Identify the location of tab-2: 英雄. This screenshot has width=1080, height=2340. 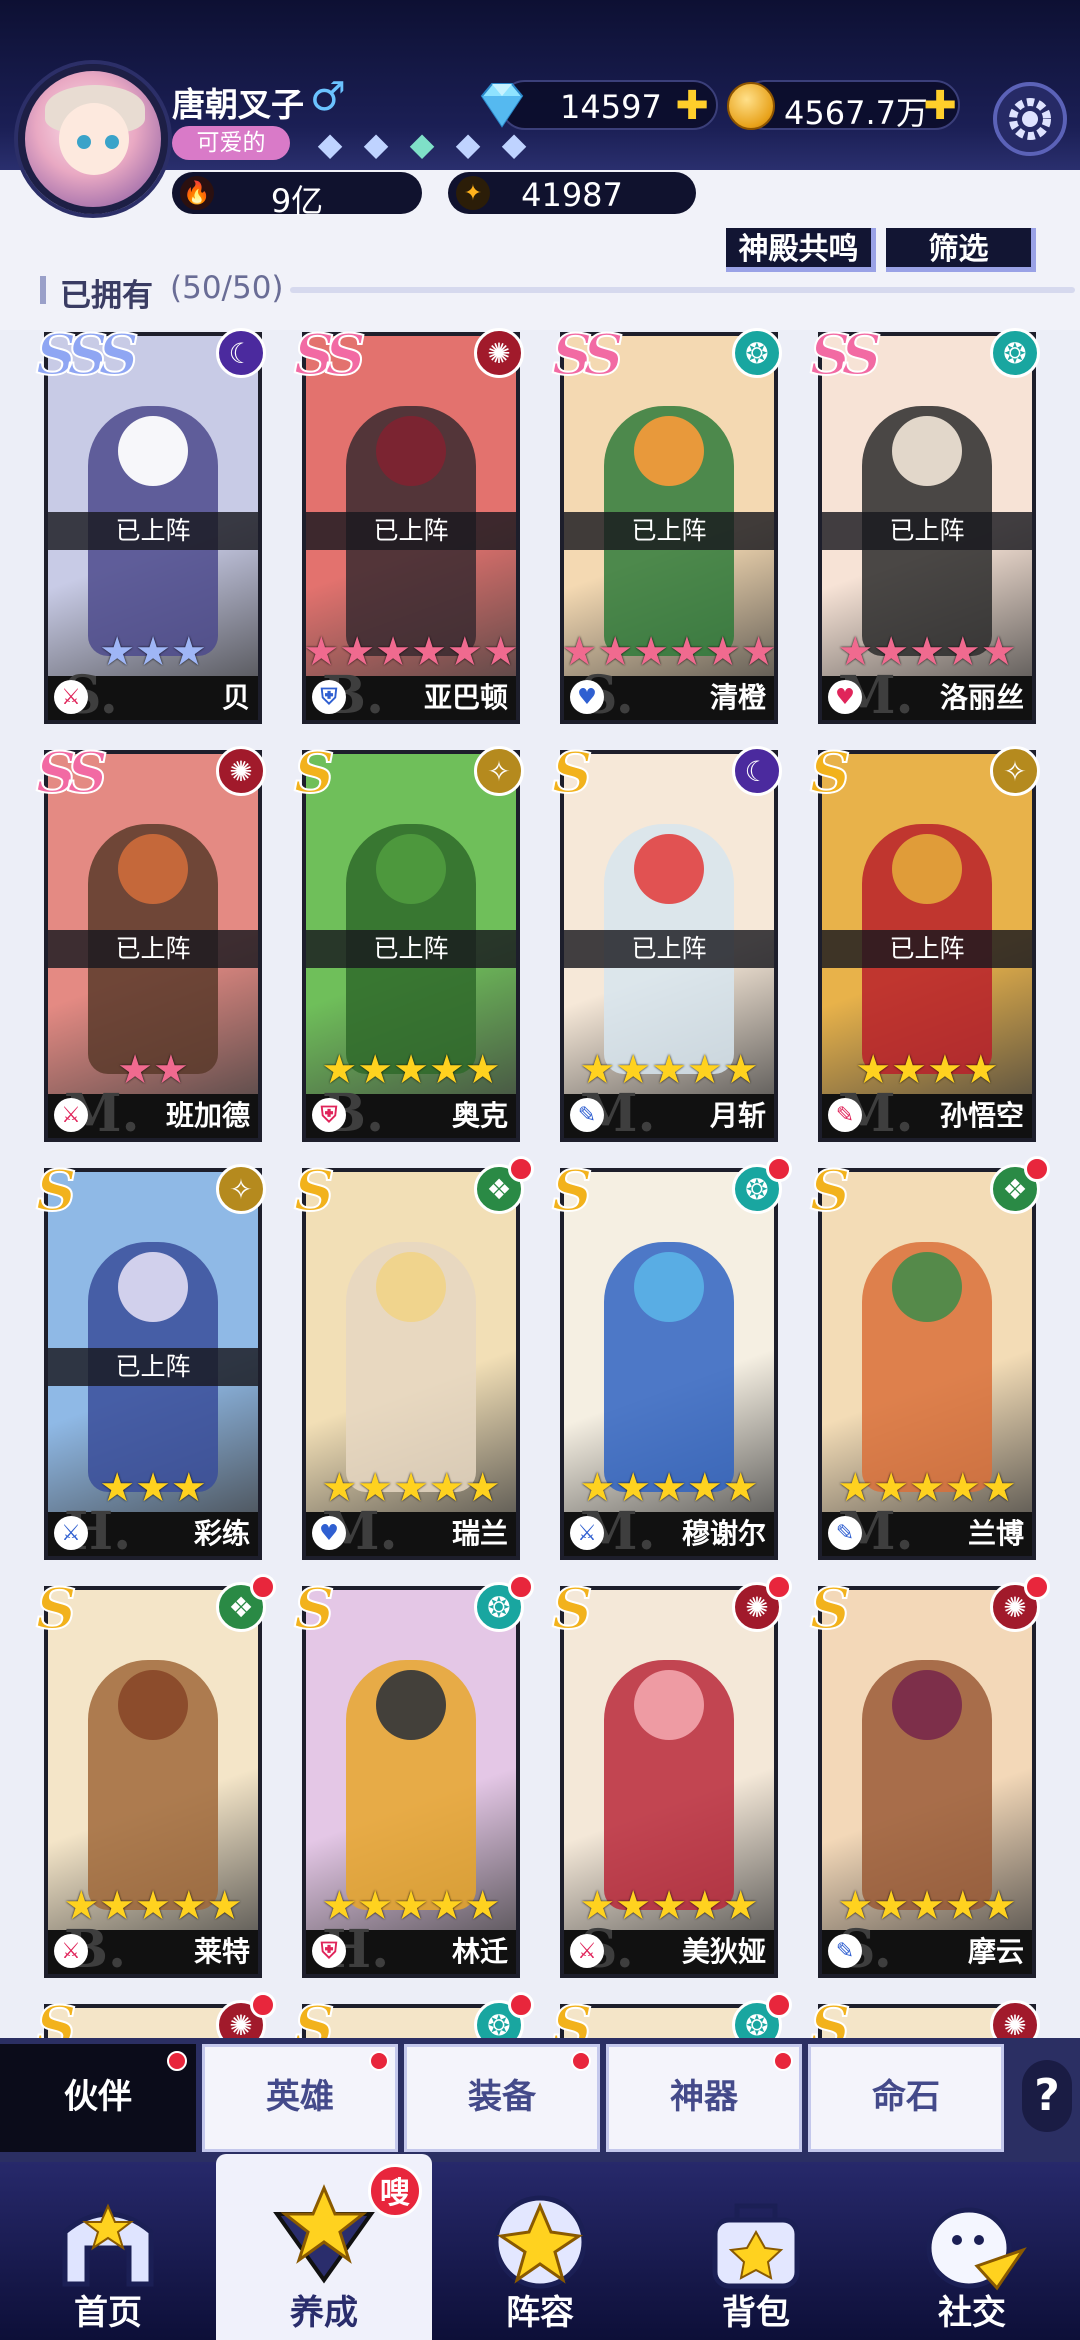
(300, 2098).